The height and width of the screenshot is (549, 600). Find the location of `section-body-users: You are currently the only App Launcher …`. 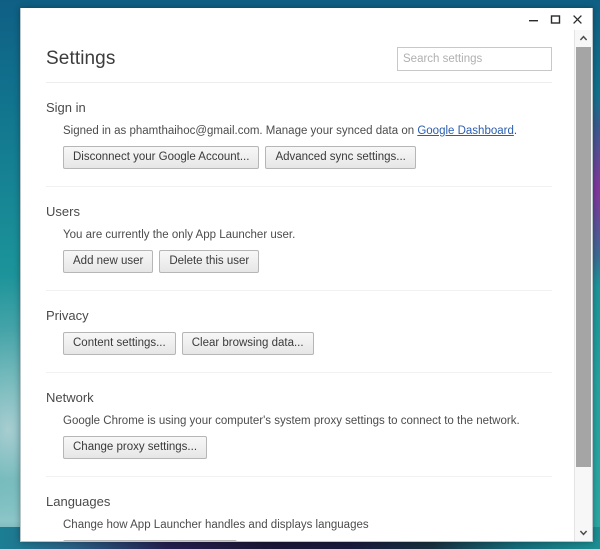

section-body-users: You are currently the only App Launcher … is located at coordinates (299, 250).